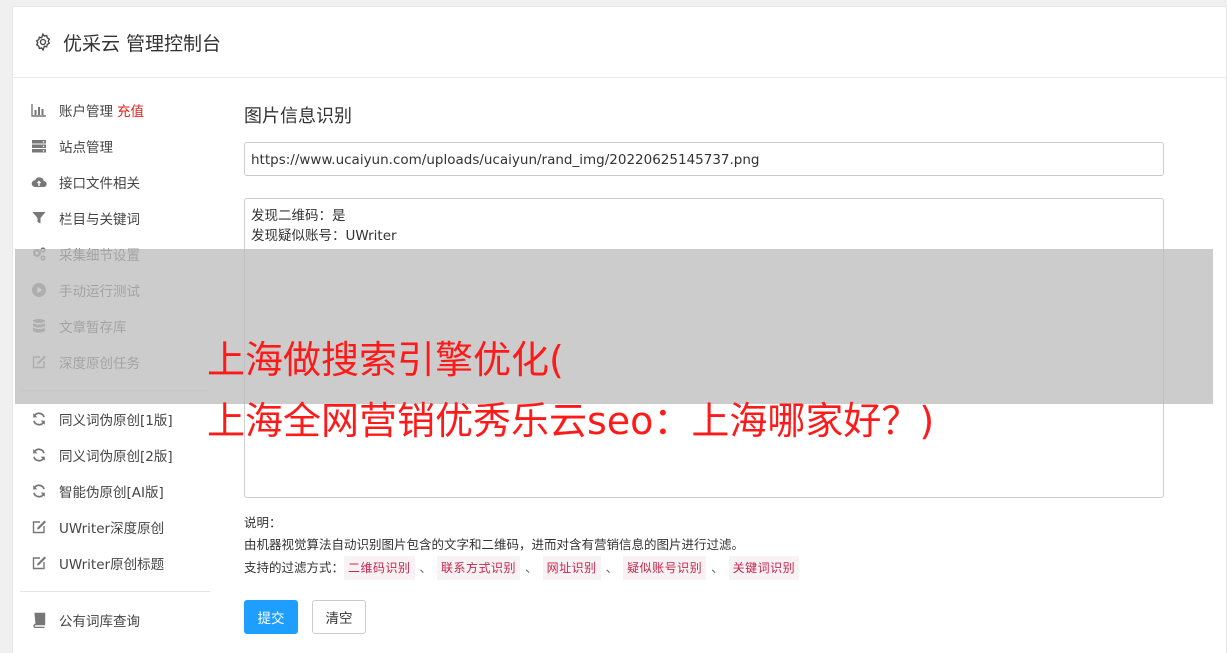 Image resolution: width=1227 pixels, height=653 pixels. What do you see at coordinates (39, 620) in the screenshot?
I see `book-icon` at bounding box center [39, 620].